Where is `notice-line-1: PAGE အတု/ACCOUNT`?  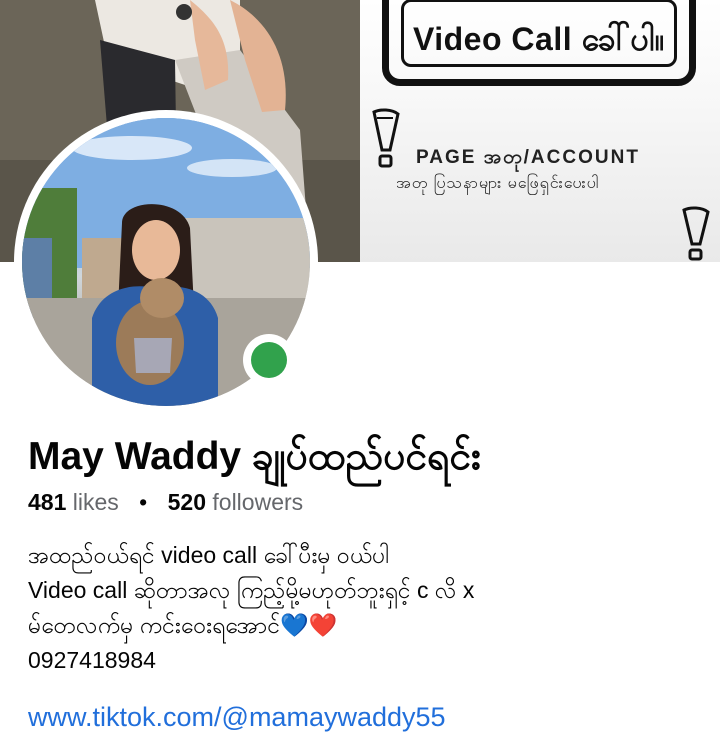
notice-line-1: PAGE အတု/ACCOUNT is located at coordinates (528, 157).